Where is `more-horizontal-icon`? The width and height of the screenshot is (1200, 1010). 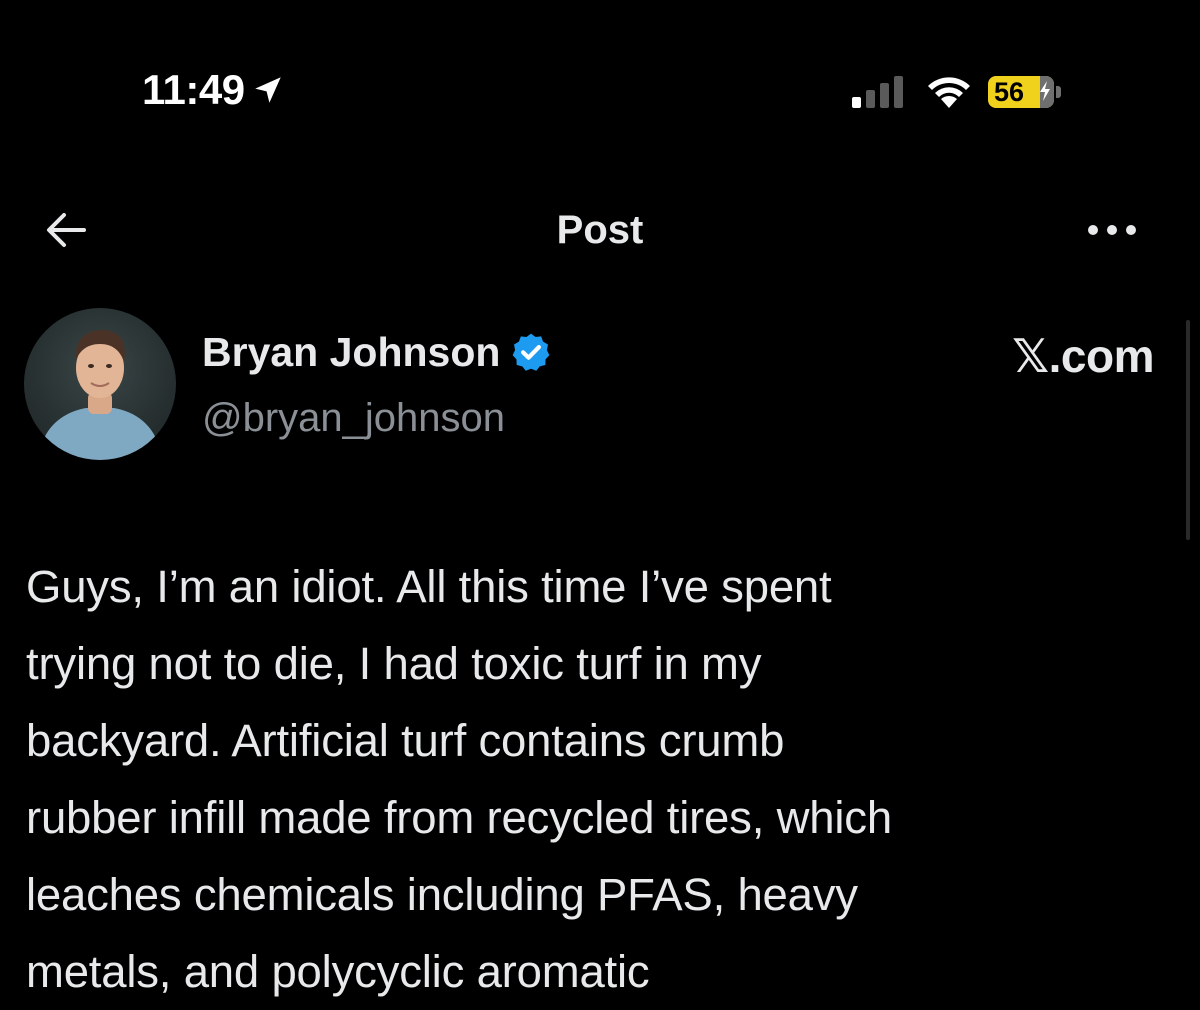 more-horizontal-icon is located at coordinates (1112, 230).